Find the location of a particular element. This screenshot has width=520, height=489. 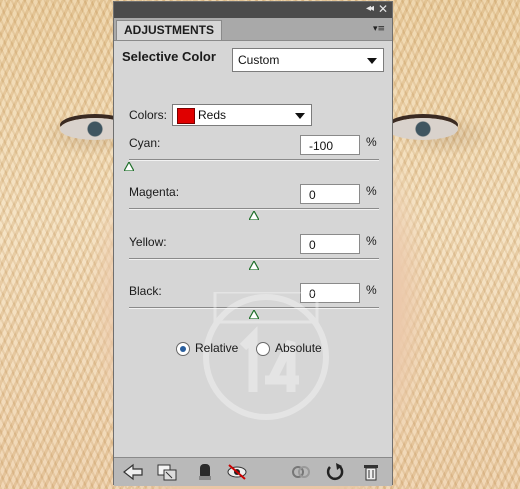

magenta-percent: % is located at coordinates (371, 191).